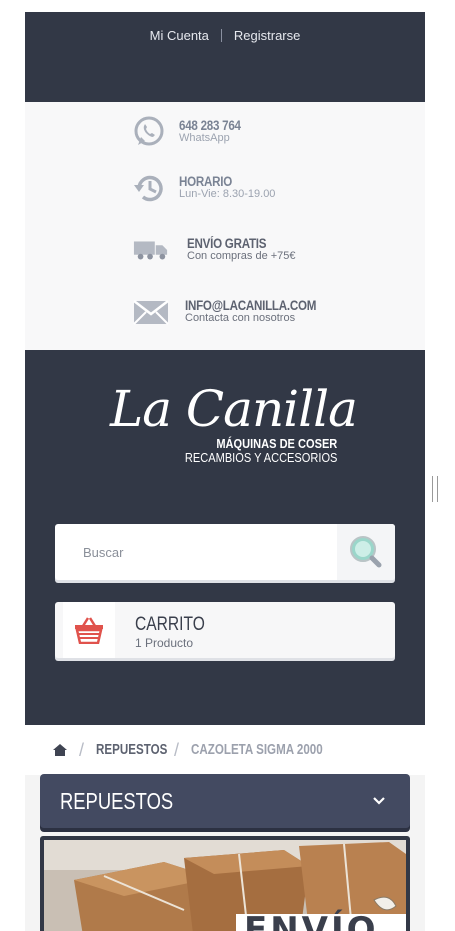  What do you see at coordinates (196, 552) in the screenshot?
I see `search-input` at bounding box center [196, 552].